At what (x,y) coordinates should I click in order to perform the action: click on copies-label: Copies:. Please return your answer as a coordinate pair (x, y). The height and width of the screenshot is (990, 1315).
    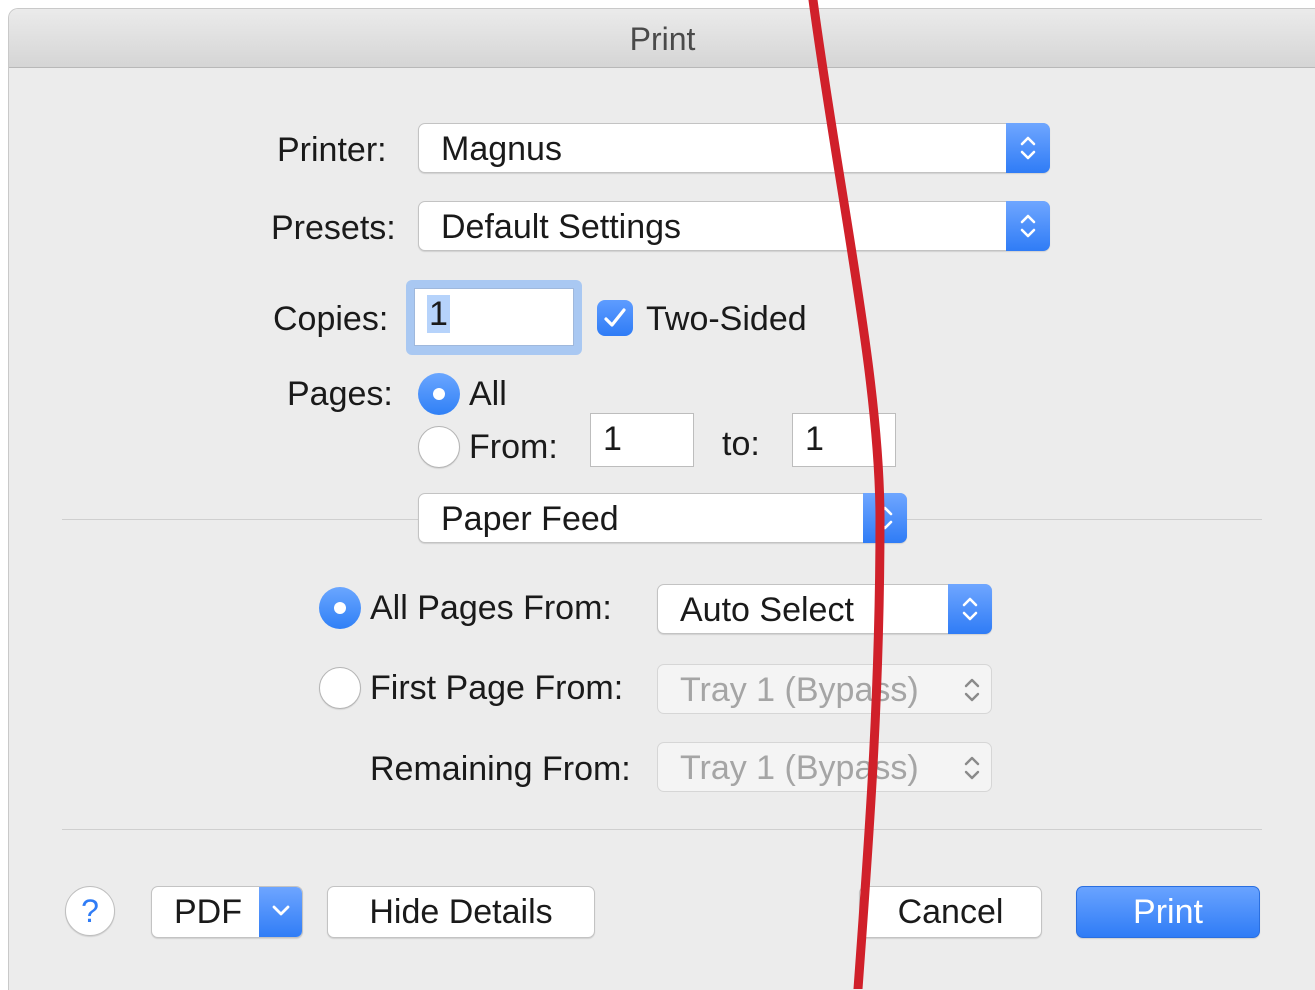
    Looking at the image, I should click on (331, 319).